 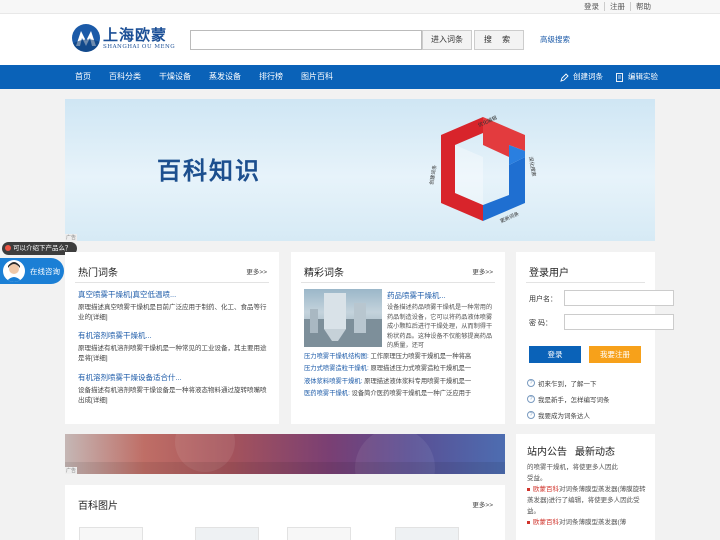 What do you see at coordinates (123, 38) in the screenshot?
I see `site-logo: 上海欧蒙 SHANGHAI OU MENG` at bounding box center [123, 38].